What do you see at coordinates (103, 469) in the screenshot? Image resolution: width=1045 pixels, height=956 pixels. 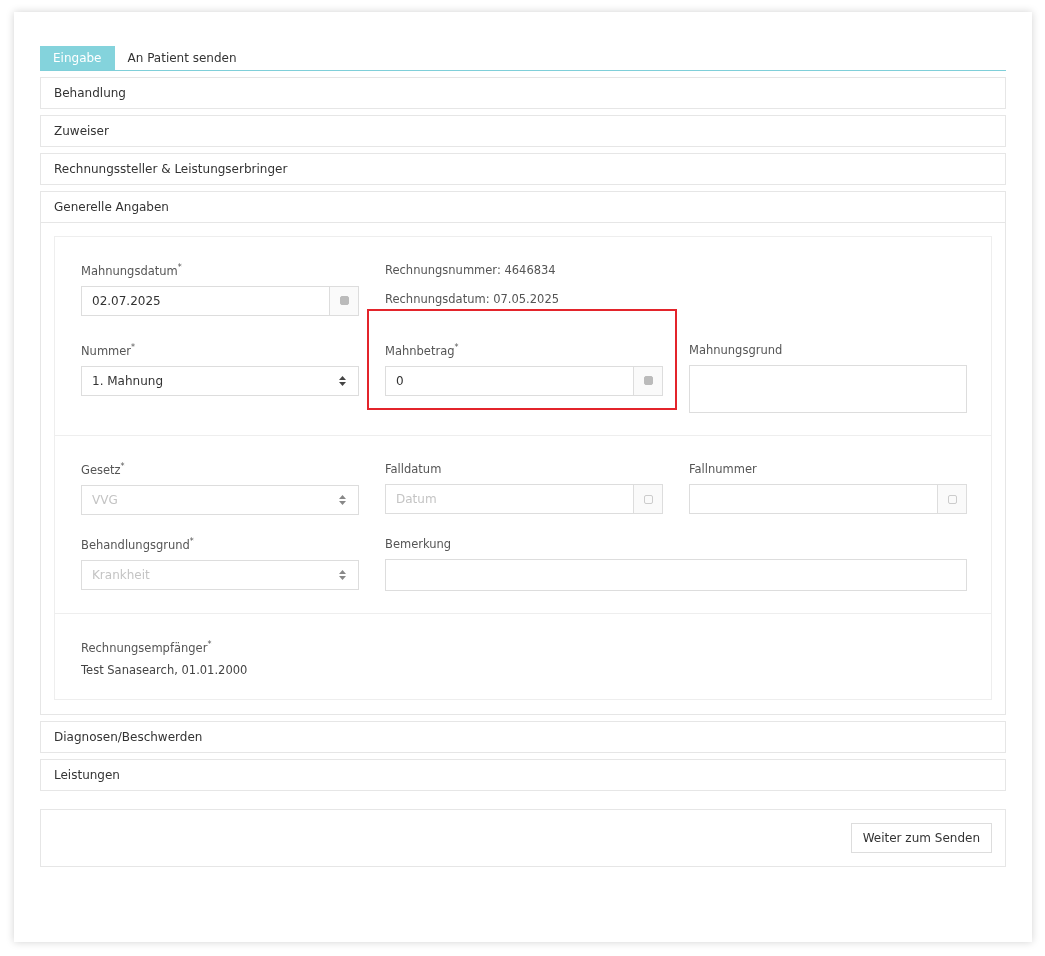 I see `field-label: Gesetz$^{*}$` at bounding box center [103, 469].